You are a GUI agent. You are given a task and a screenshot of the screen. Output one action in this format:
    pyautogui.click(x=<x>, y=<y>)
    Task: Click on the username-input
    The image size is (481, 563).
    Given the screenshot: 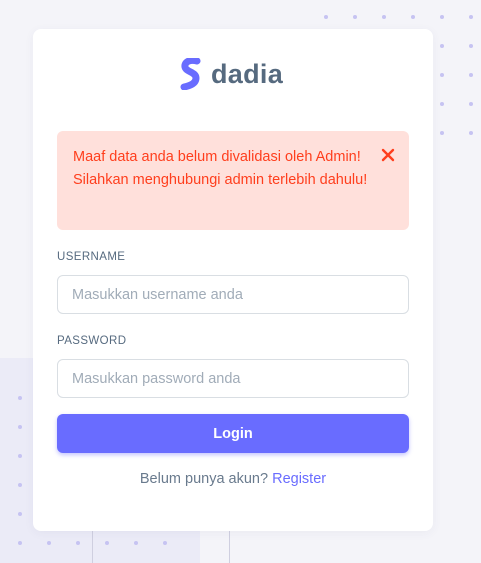 What is the action you would take?
    pyautogui.click(x=233, y=294)
    